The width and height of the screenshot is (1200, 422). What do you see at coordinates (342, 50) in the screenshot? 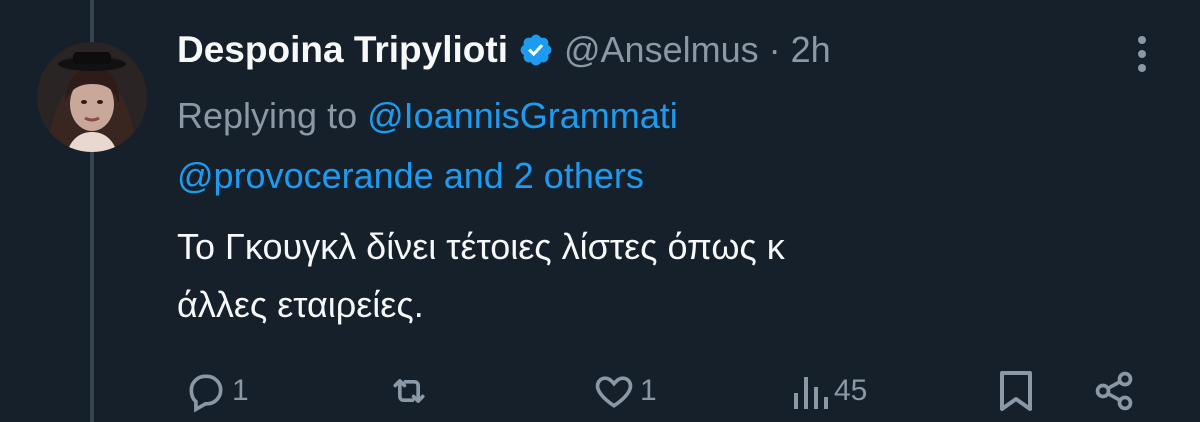
I see `display-name: Despoina Tripylioti` at bounding box center [342, 50].